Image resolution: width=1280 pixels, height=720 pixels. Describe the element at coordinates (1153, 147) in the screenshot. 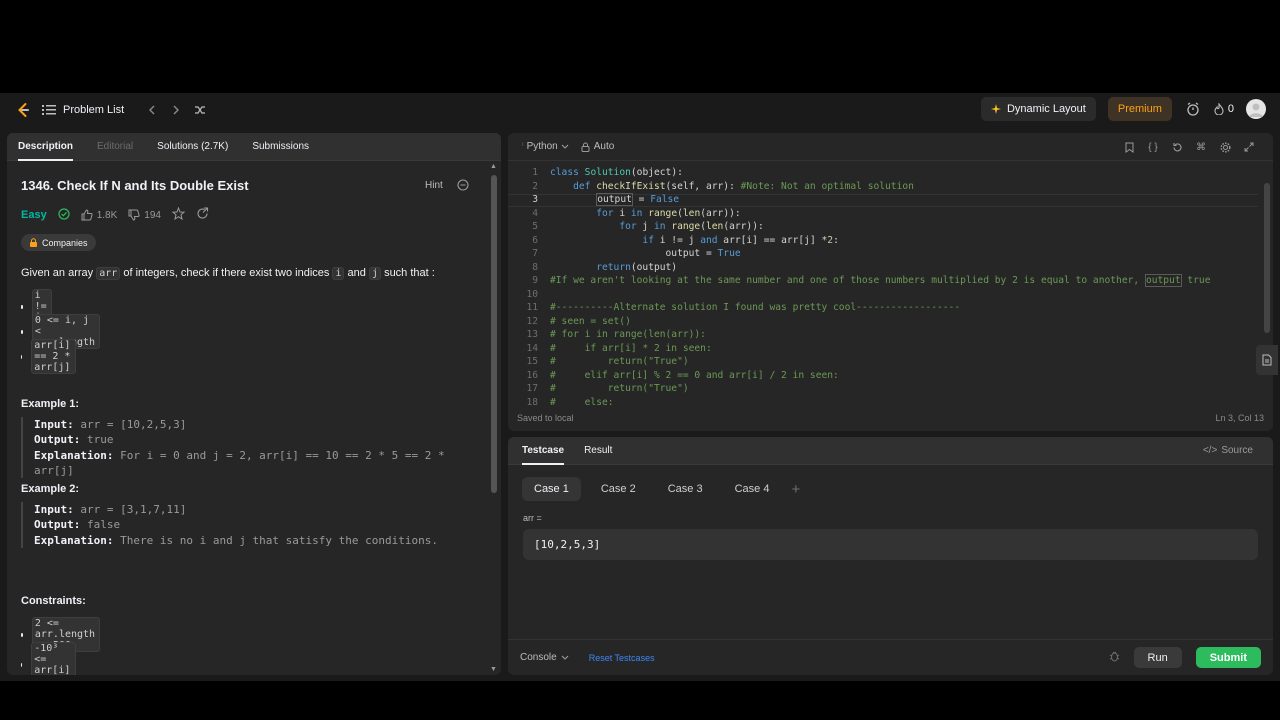

I see `format-braces-icon: { }` at that location.